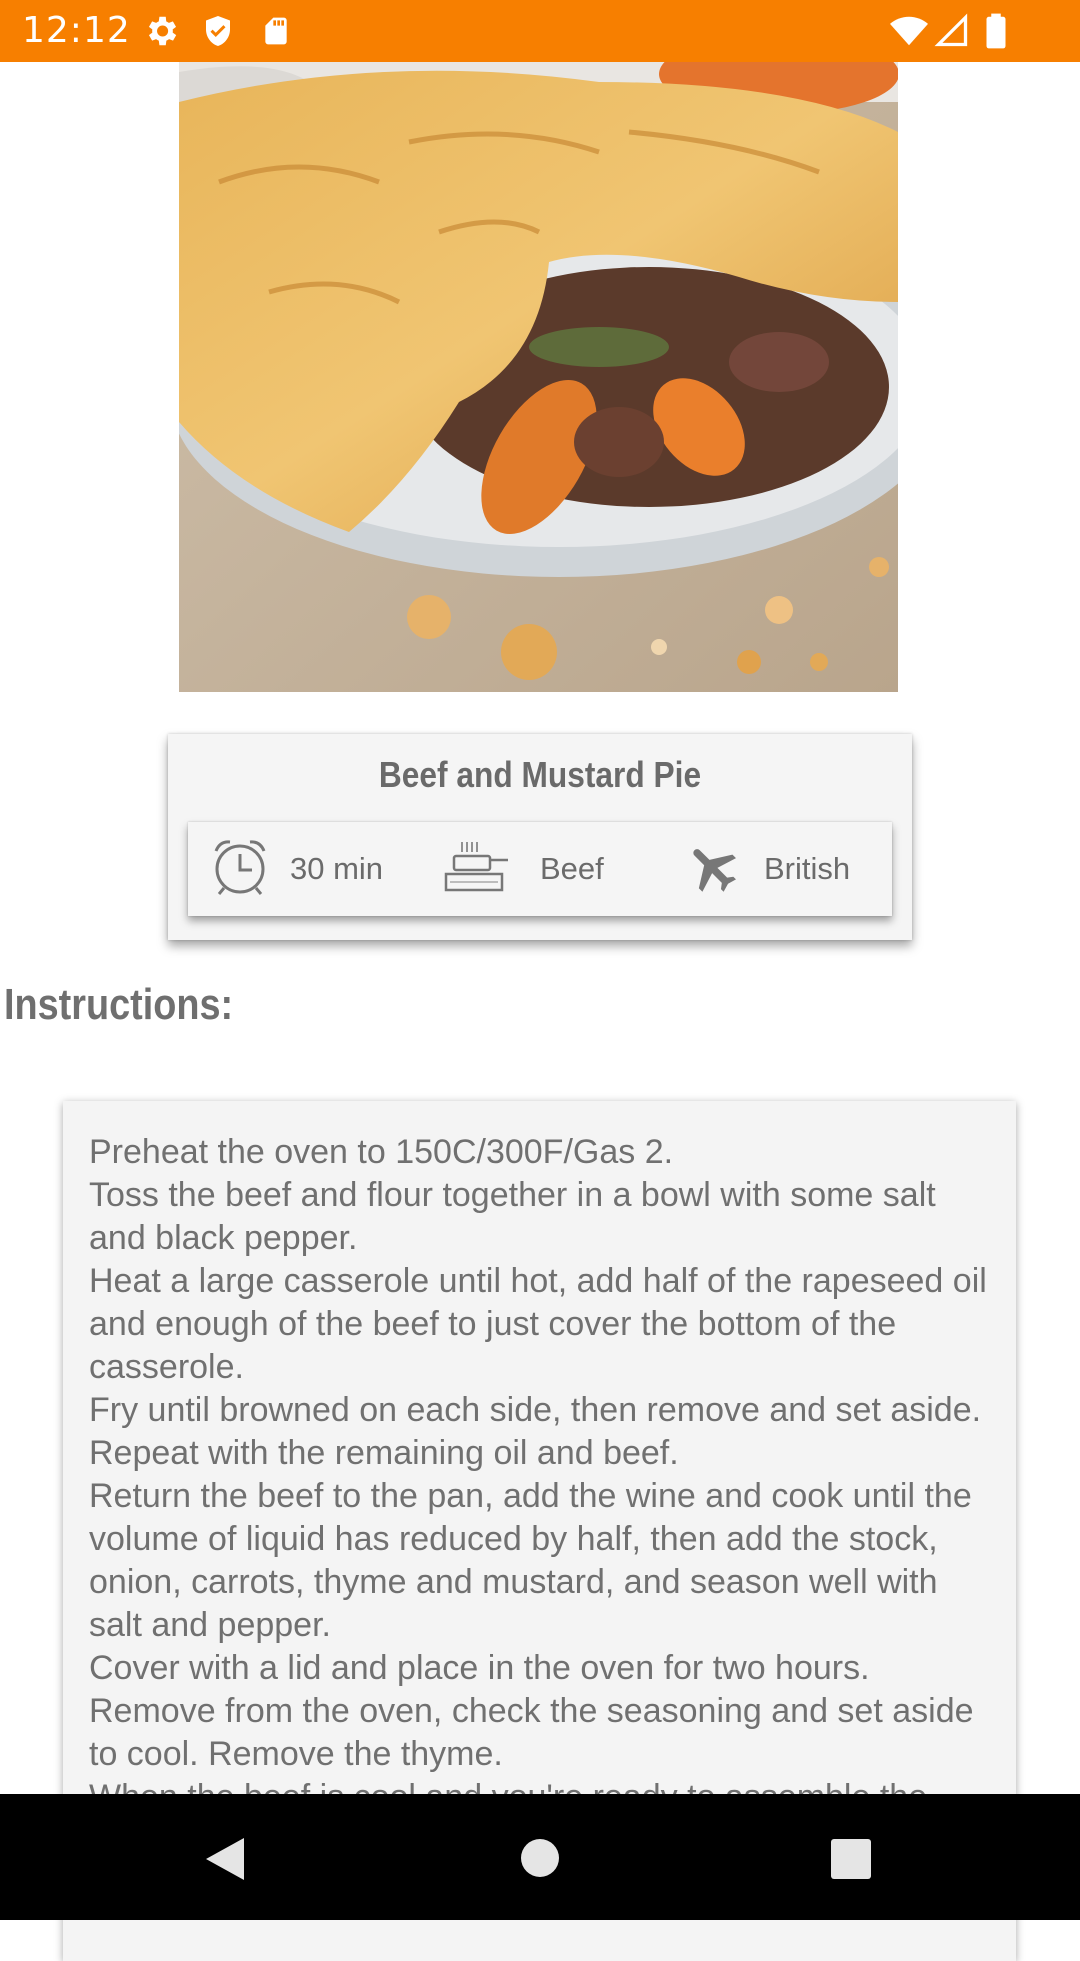  Describe the element at coordinates (851, 1861) in the screenshot. I see `recents-icon` at that location.